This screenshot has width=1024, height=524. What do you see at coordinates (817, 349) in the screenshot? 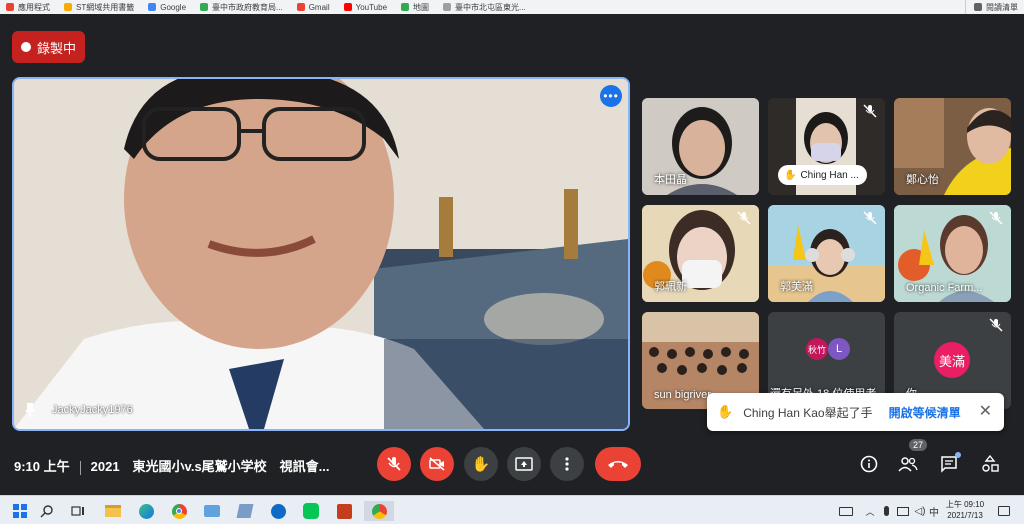
I see `avatar: 秋竹` at bounding box center [817, 349].